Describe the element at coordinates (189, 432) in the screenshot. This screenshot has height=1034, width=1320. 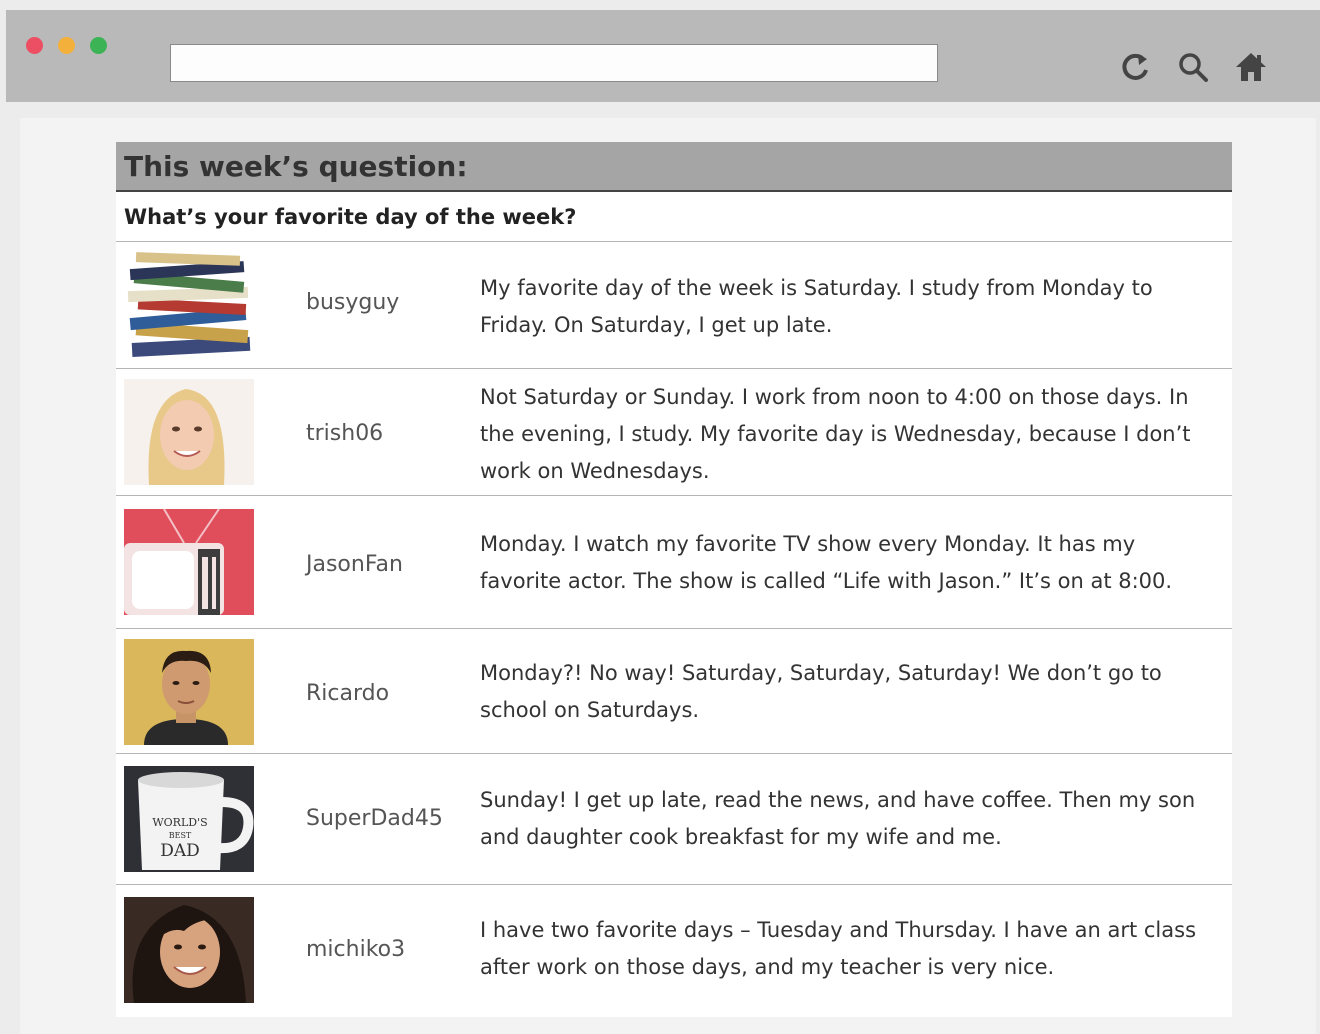
I see `woman-smiling-image` at that location.